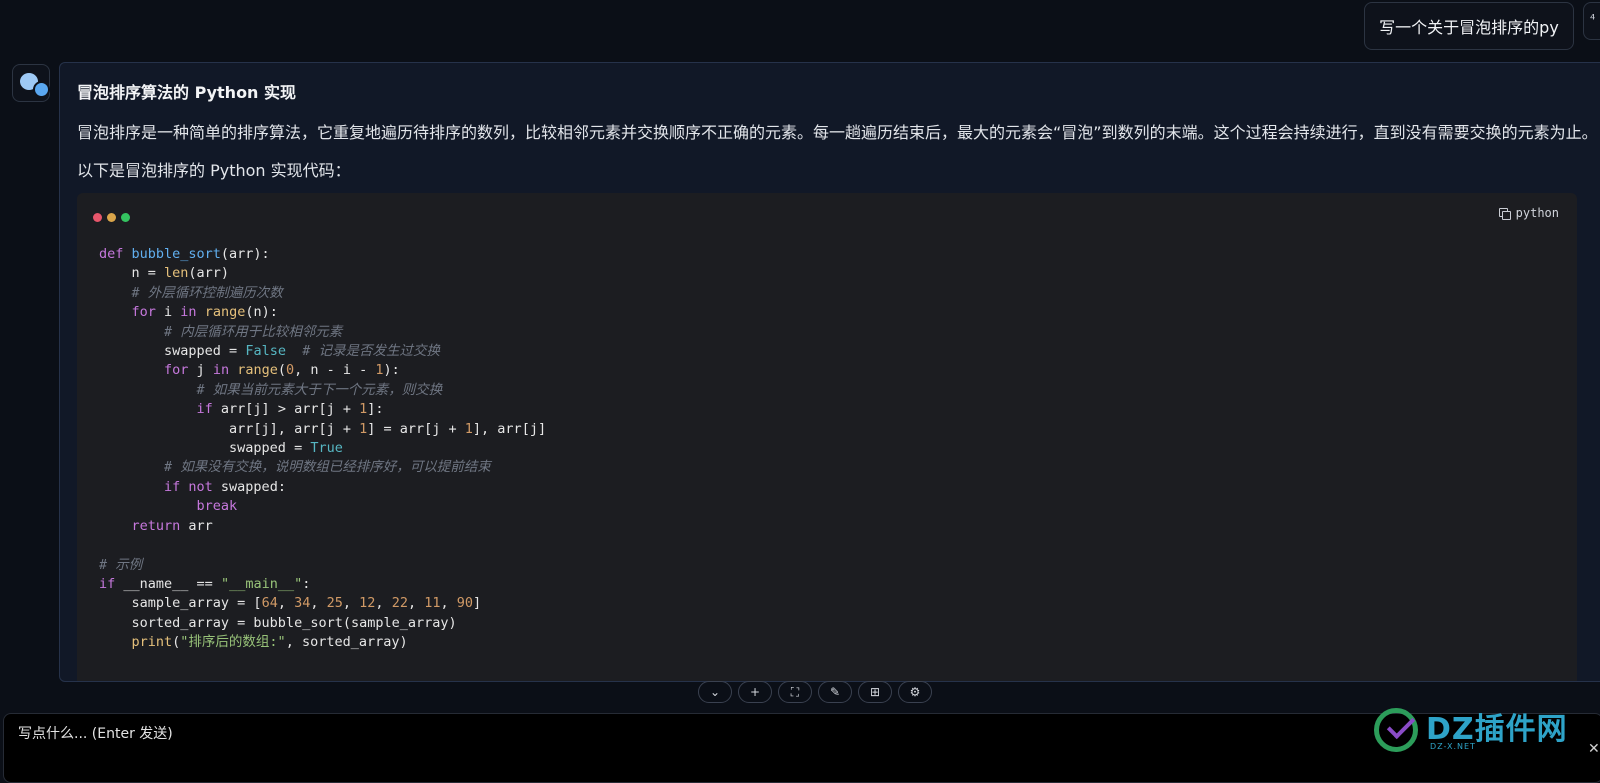 This screenshot has width=1600, height=783. I want to click on code-token: ], arr[j], so click(509, 428).